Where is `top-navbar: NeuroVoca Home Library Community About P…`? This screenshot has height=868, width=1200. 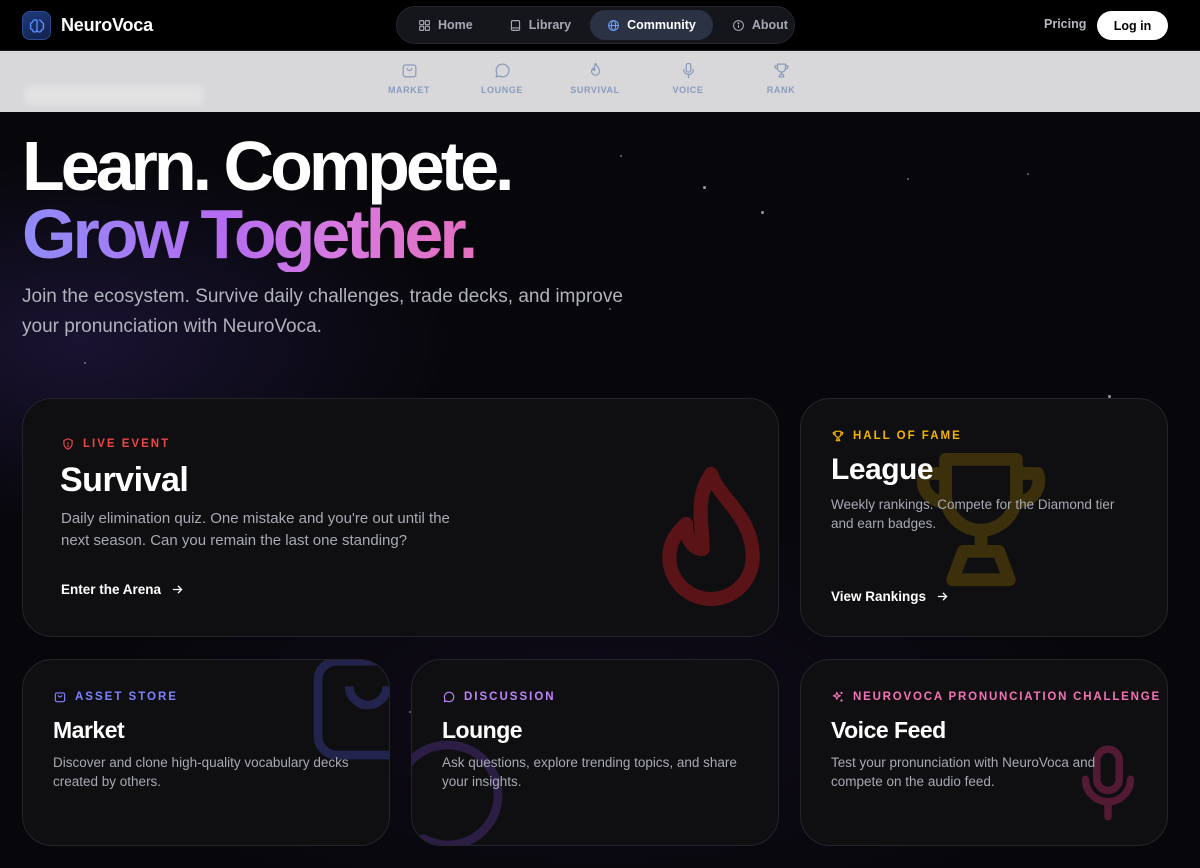 top-navbar: NeuroVoca Home Library Community About P… is located at coordinates (600, 25).